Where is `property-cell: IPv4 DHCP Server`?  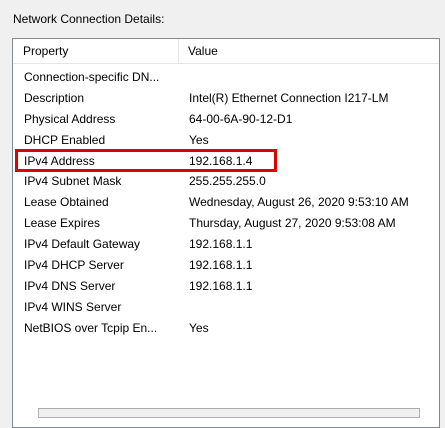
property-cell: IPv4 DHCP Server is located at coordinates (74, 265).